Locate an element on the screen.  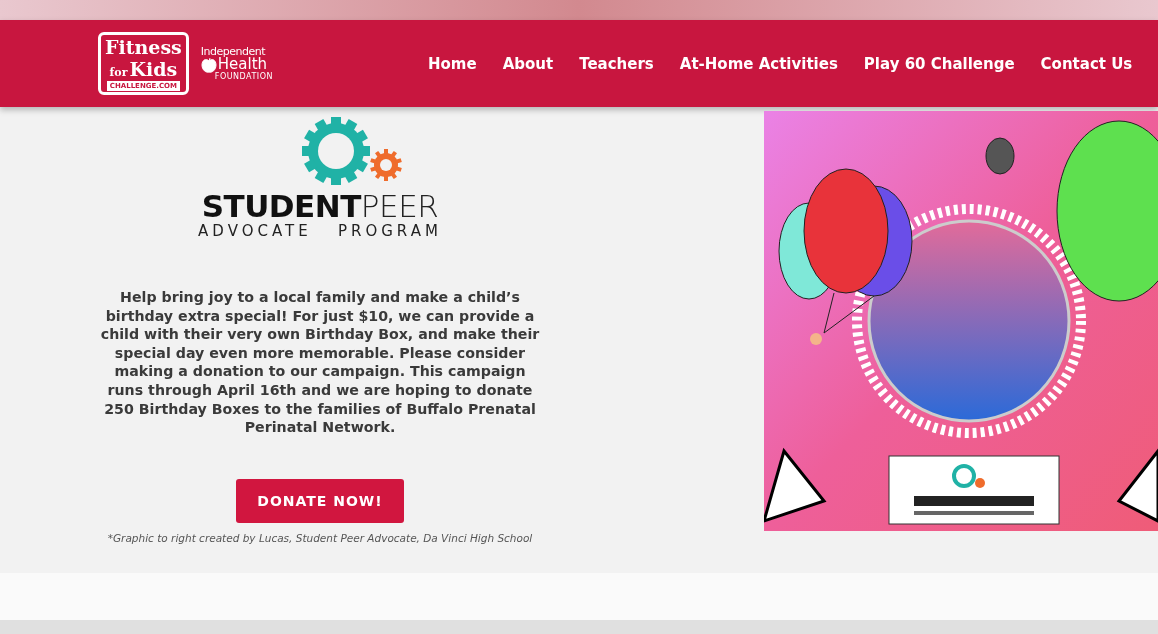
donate-button: DONATE NOW! is located at coordinates (320, 500).